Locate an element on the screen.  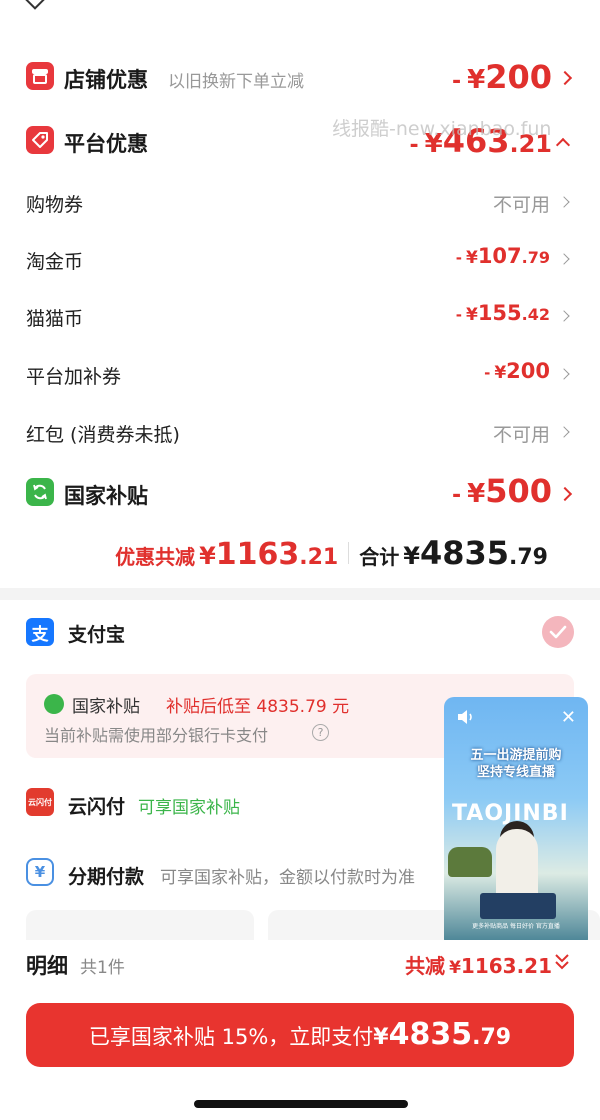
pay-button-amount-int: 4835 is located at coordinates (430, 1034).